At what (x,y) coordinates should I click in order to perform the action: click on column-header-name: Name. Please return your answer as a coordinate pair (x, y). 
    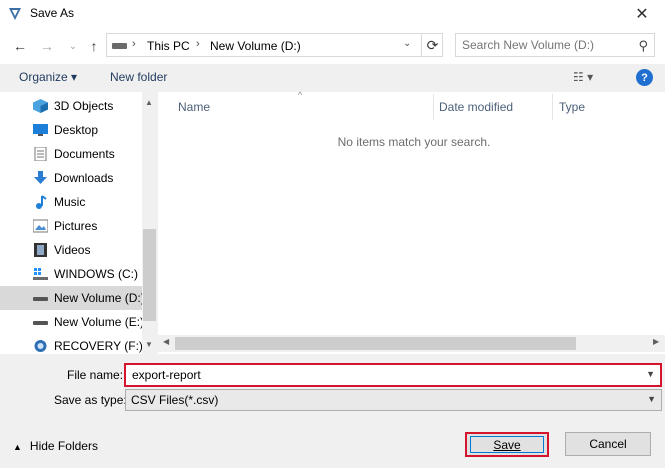
    Looking at the image, I should click on (194, 107).